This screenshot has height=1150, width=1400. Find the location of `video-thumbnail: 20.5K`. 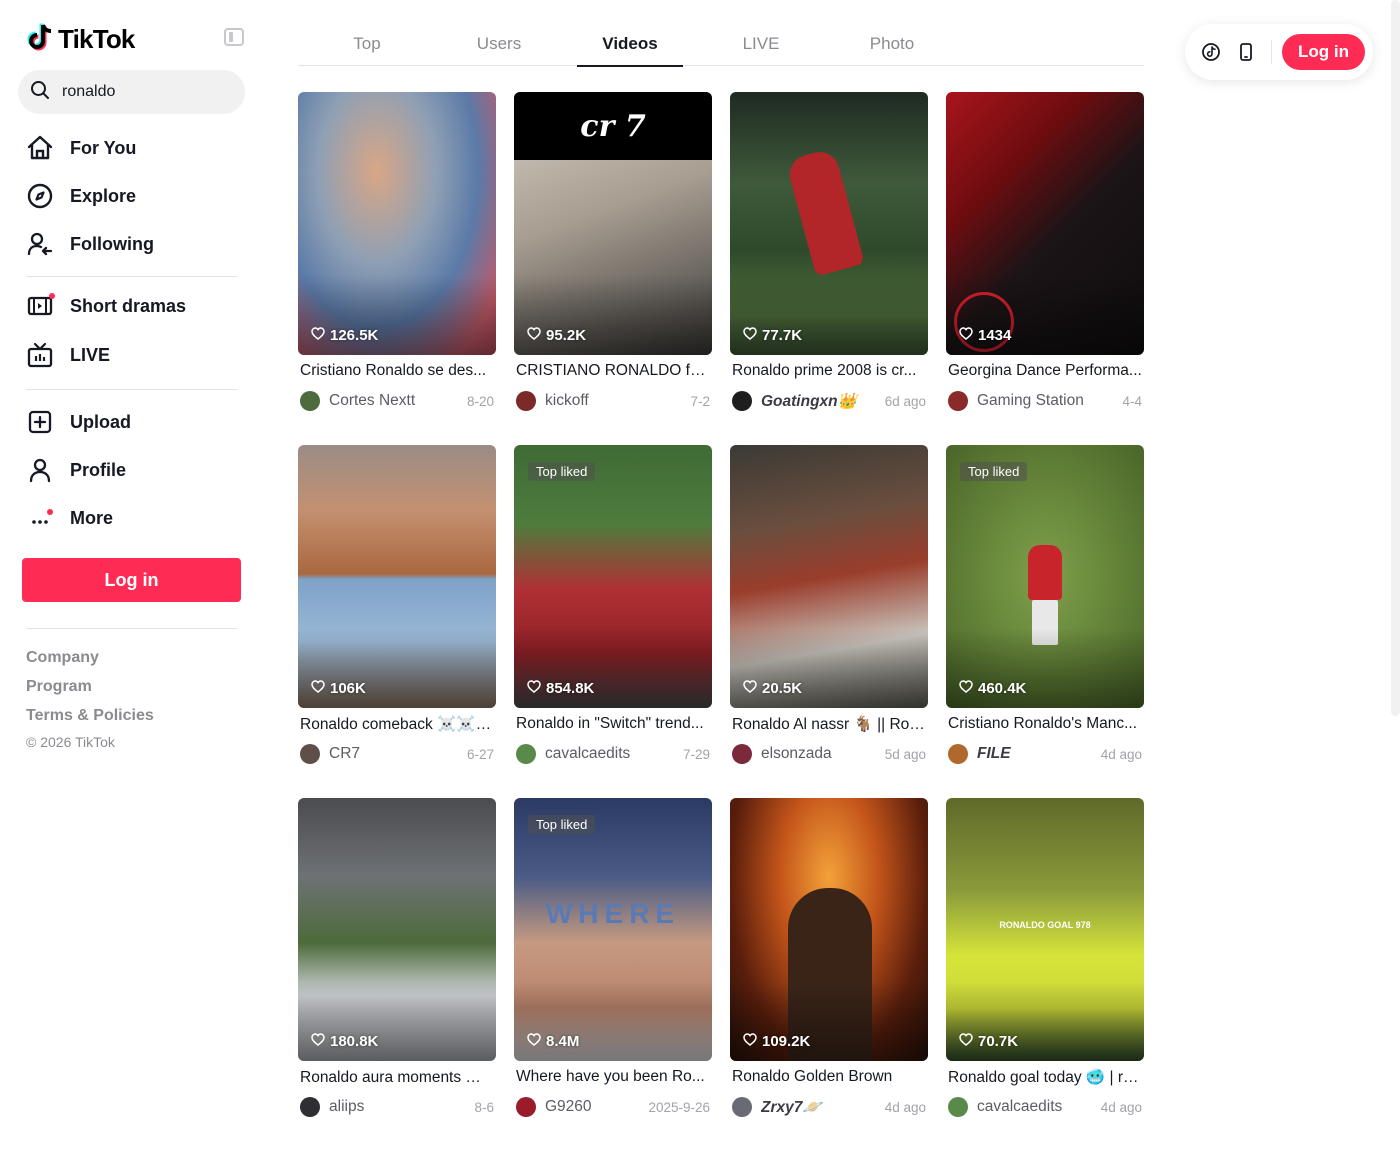

video-thumbnail: 20.5K is located at coordinates (829, 576).